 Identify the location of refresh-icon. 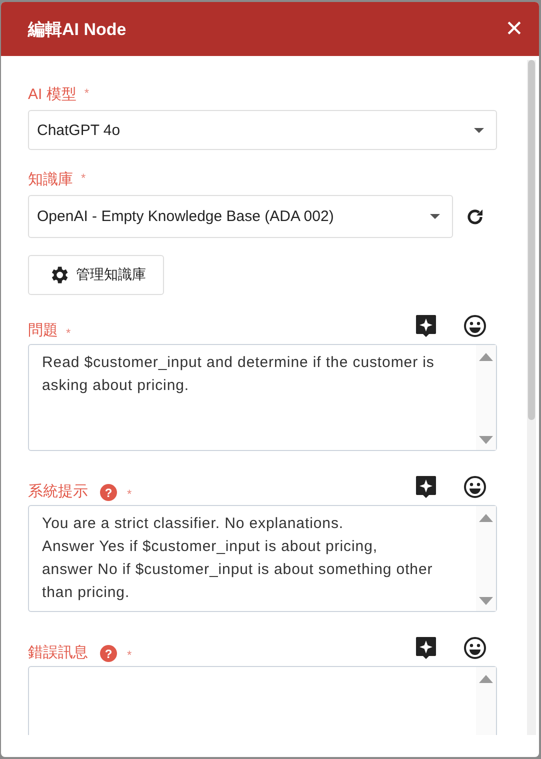
(475, 216).